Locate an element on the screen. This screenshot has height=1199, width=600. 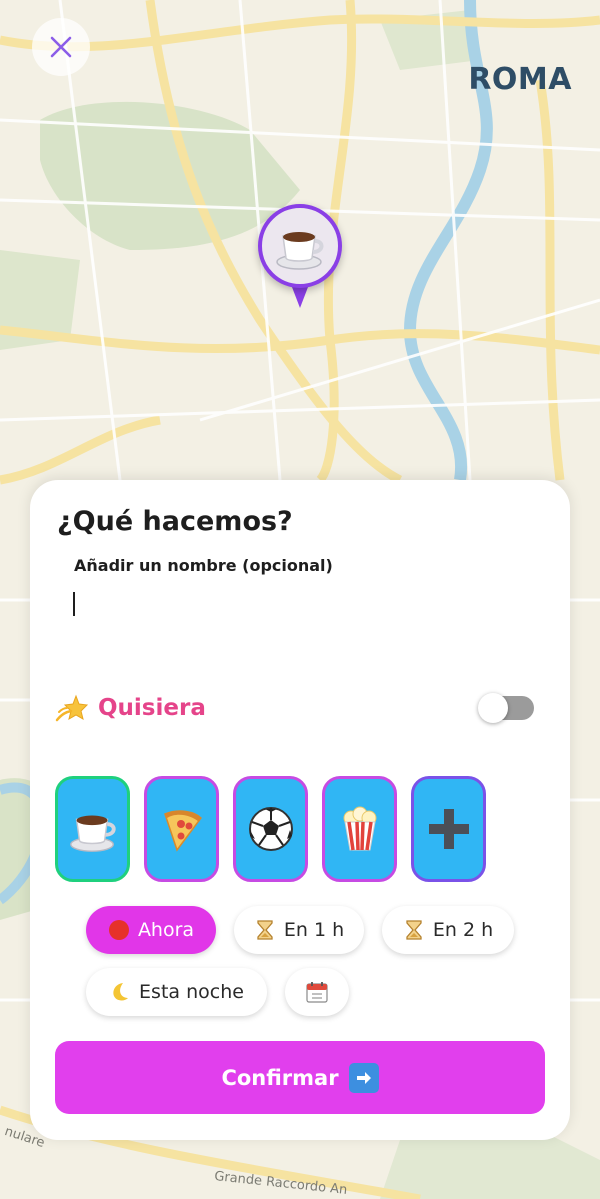
sheet-title: ¿Qué hacemos? is located at coordinates (175, 521).